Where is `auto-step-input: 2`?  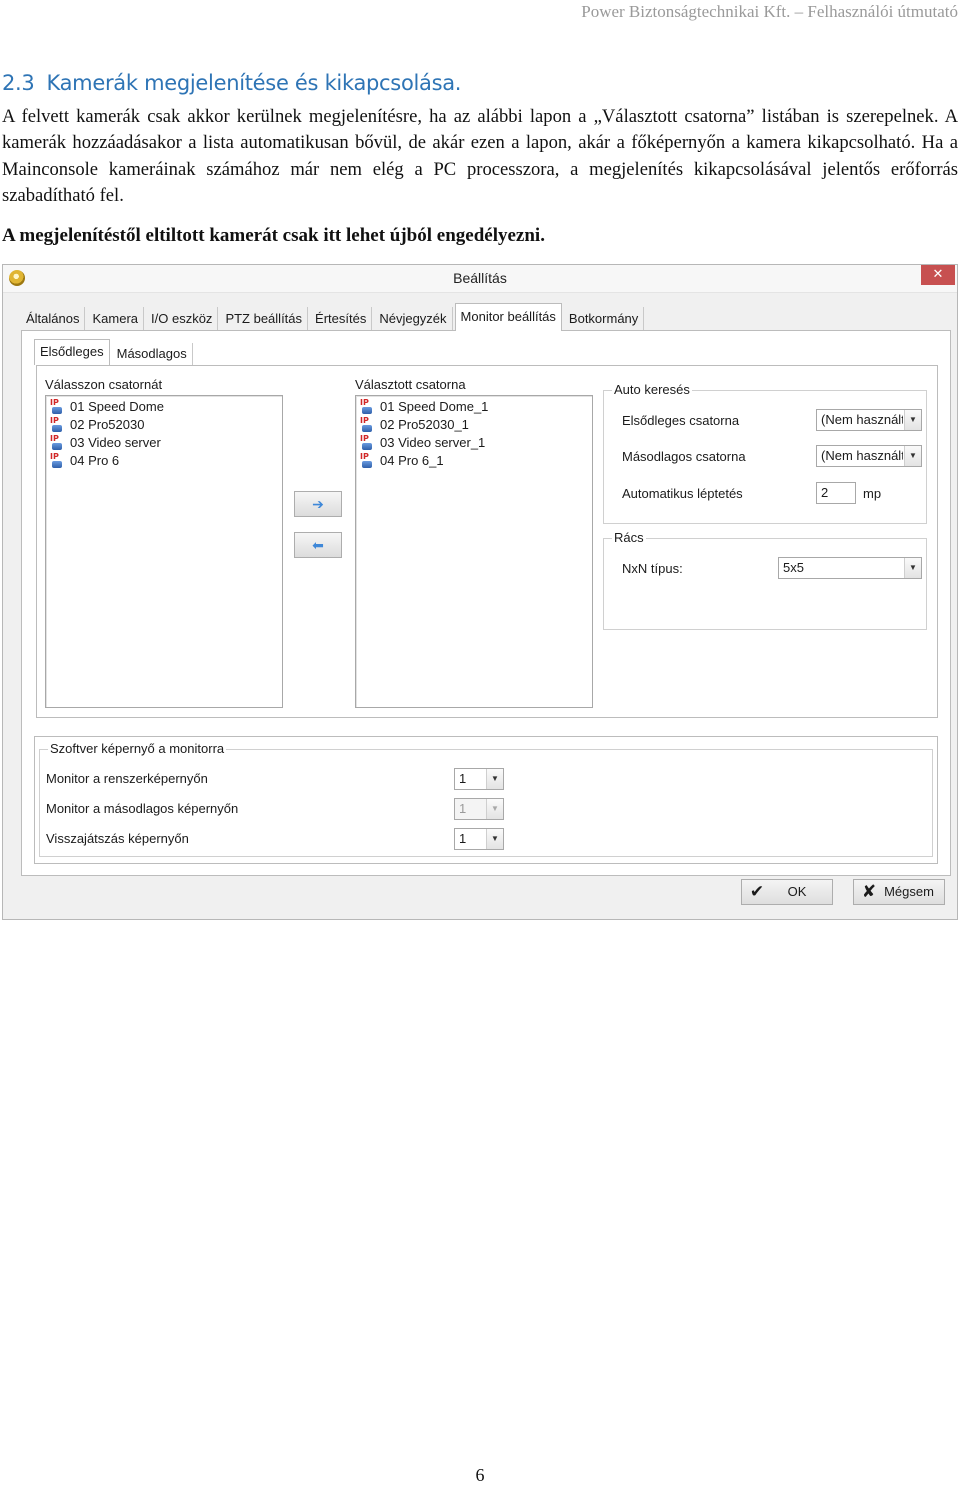
auto-step-input: 2 is located at coordinates (836, 493).